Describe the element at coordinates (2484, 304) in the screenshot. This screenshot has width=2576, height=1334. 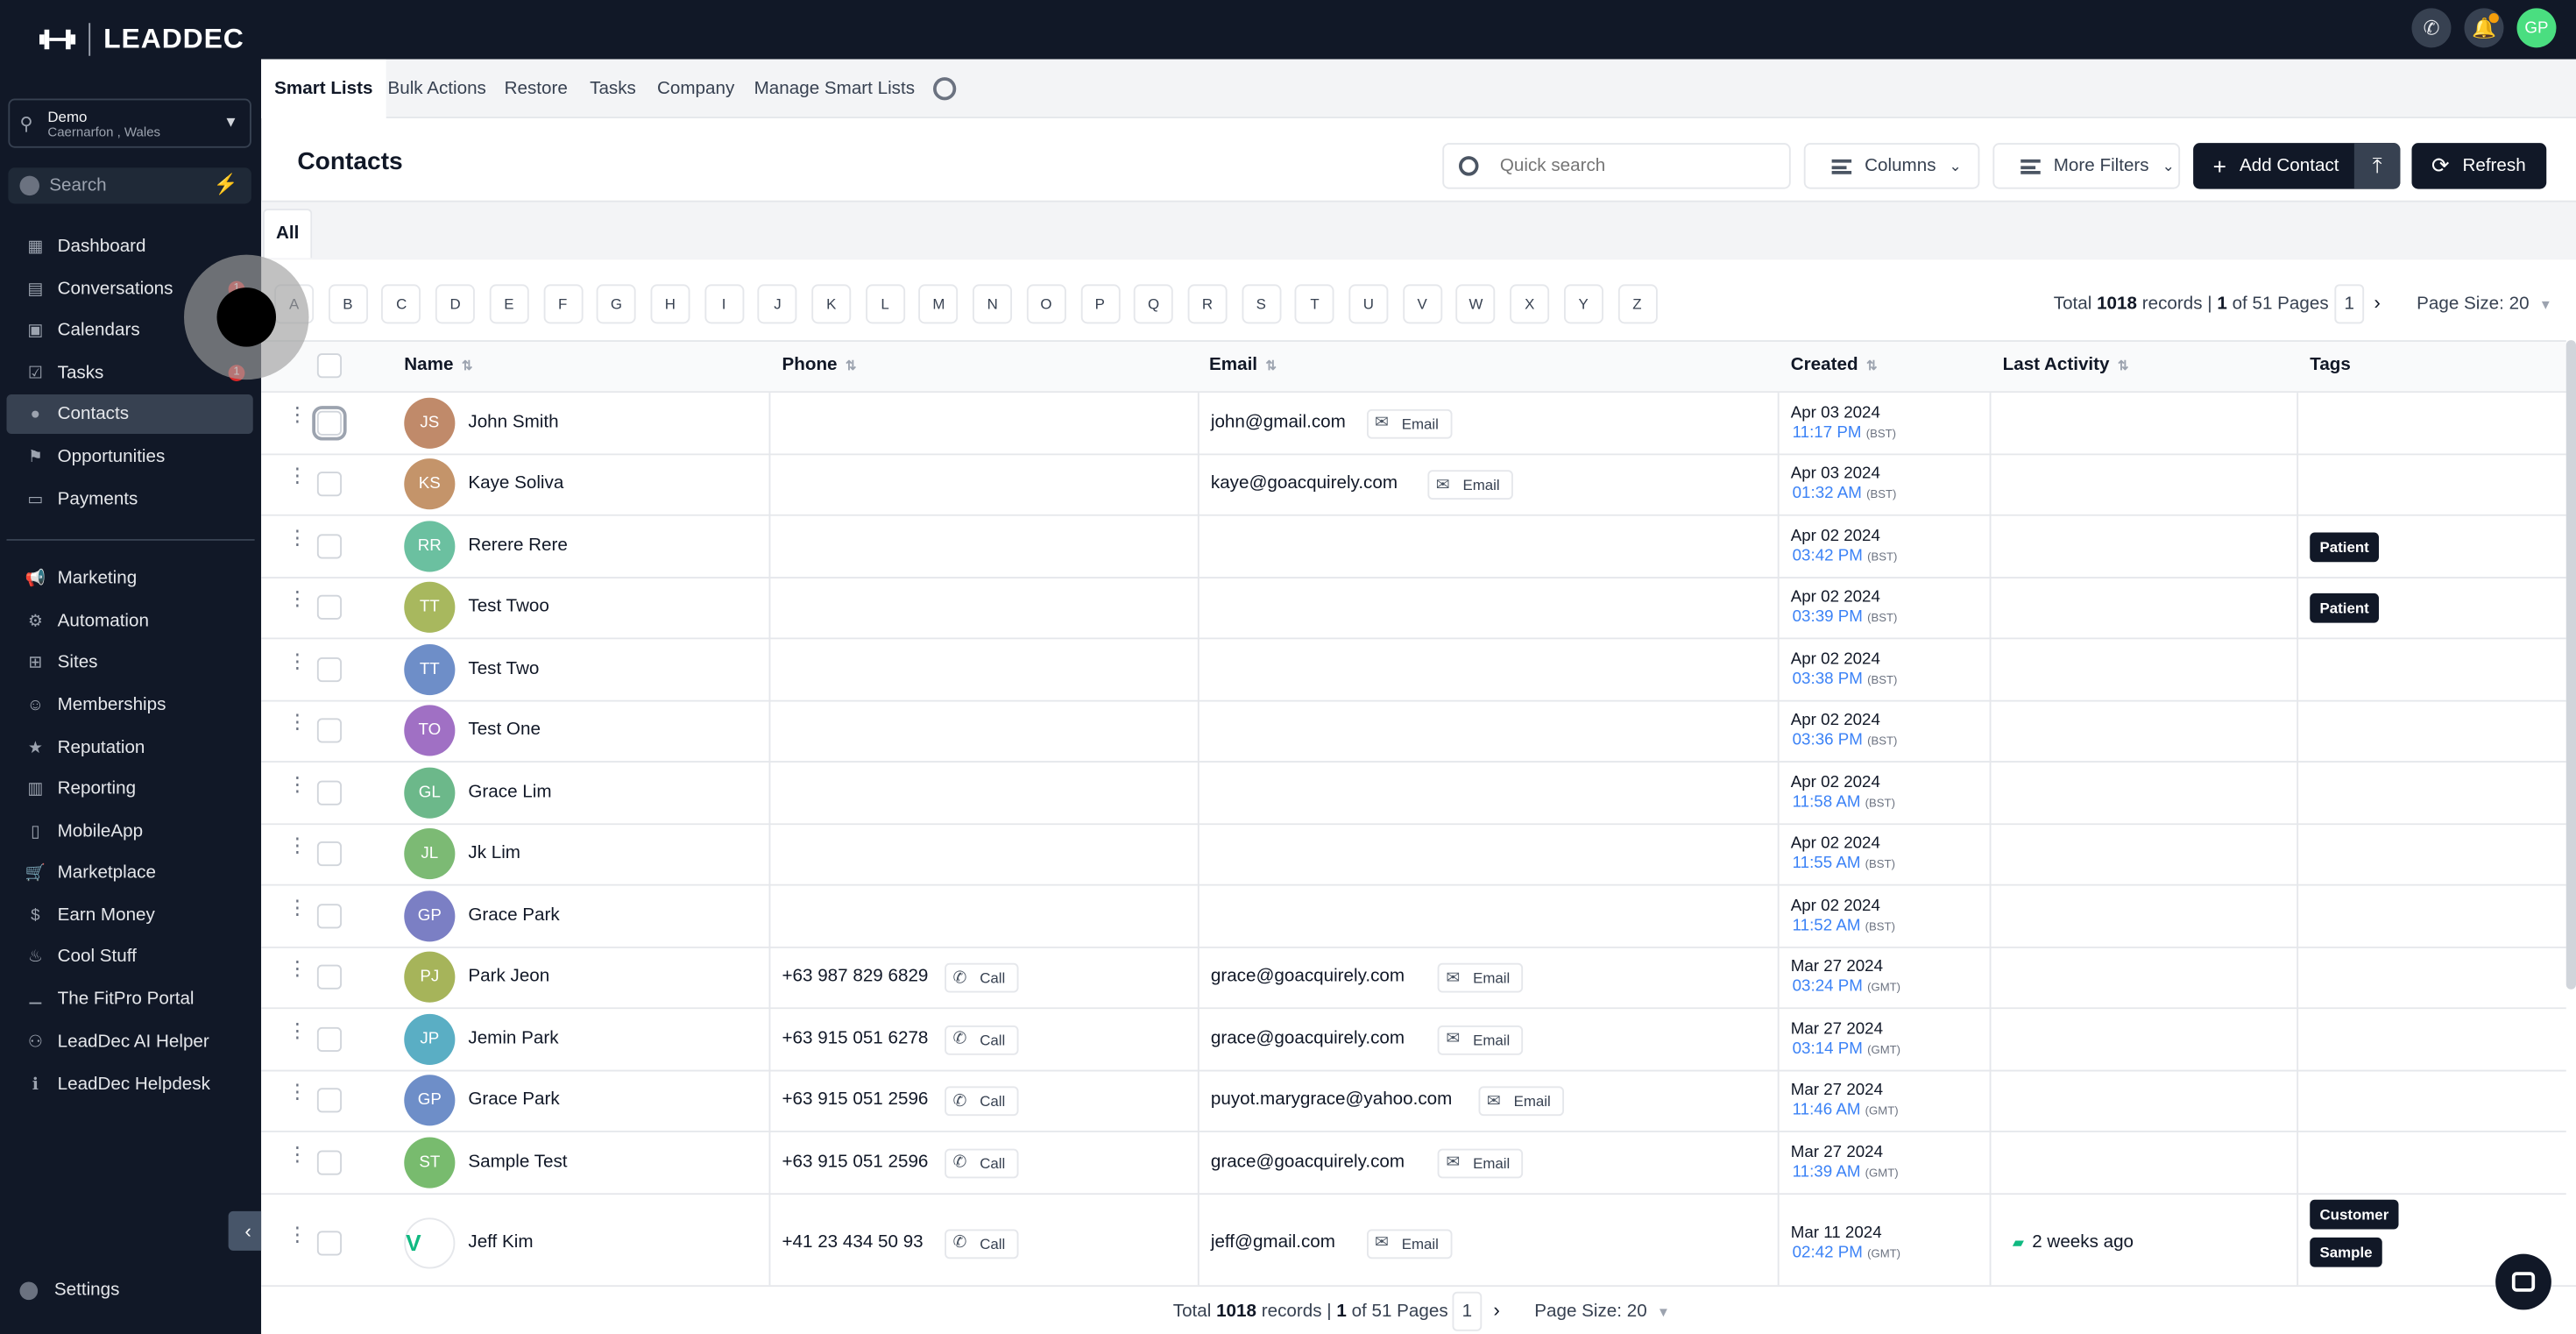
I see `page-size-select: Page Size: 20 ▼` at that location.